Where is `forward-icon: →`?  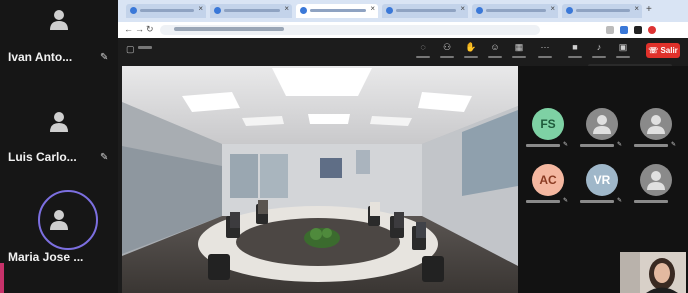
forward-icon: → is located at coordinates (139, 29).